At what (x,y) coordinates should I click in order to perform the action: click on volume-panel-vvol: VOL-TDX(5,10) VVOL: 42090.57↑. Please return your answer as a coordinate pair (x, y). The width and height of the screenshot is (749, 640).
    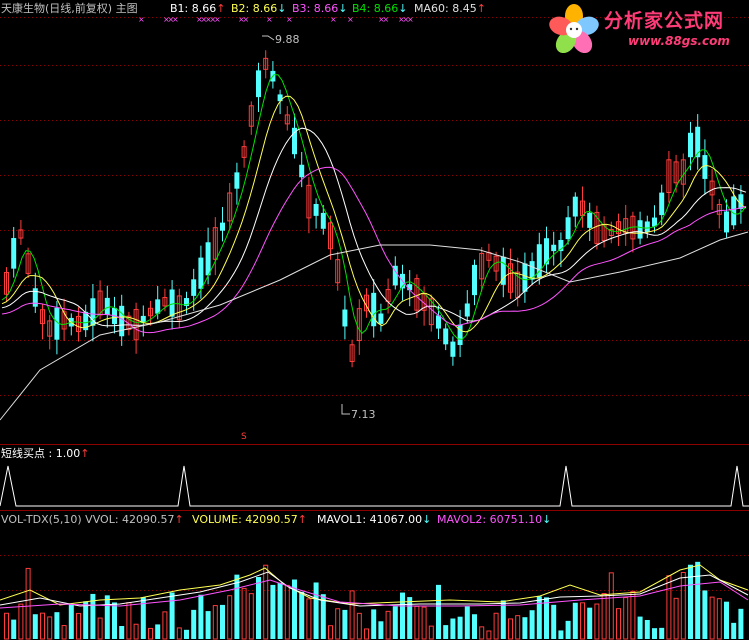
    Looking at the image, I should click on (92, 520).